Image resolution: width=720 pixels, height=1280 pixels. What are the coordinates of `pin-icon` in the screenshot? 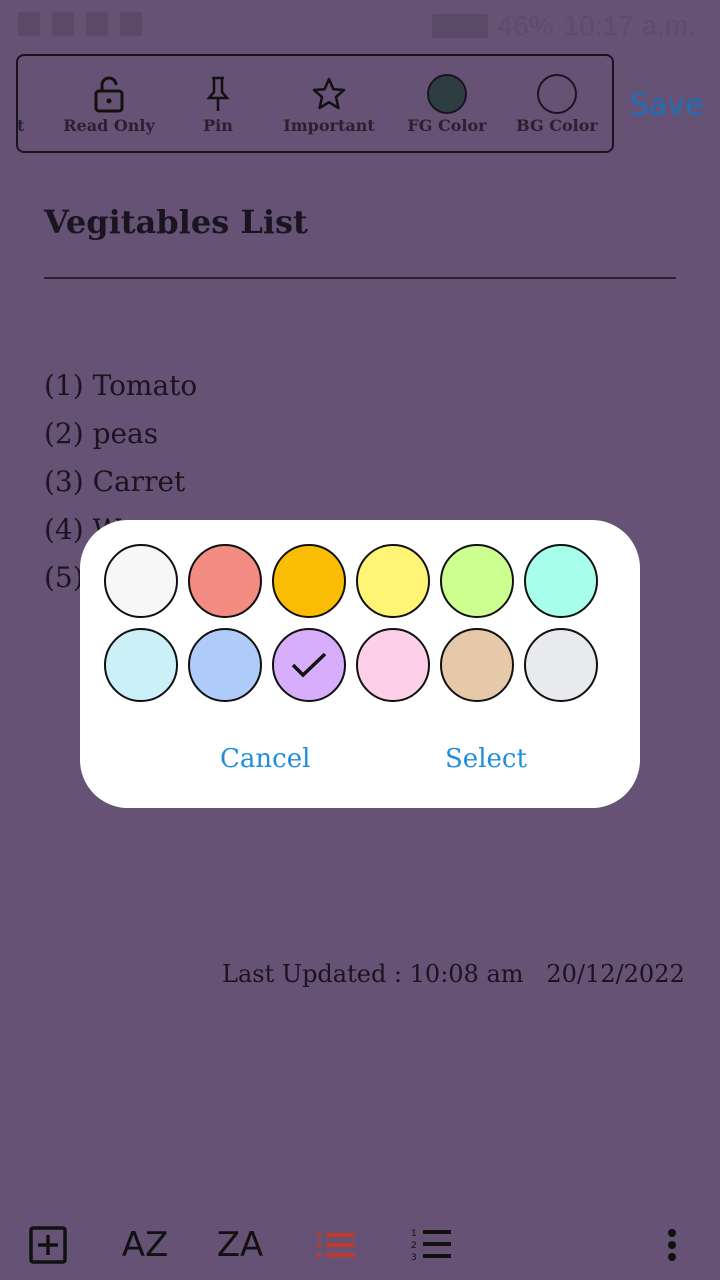 It's located at (218, 94).